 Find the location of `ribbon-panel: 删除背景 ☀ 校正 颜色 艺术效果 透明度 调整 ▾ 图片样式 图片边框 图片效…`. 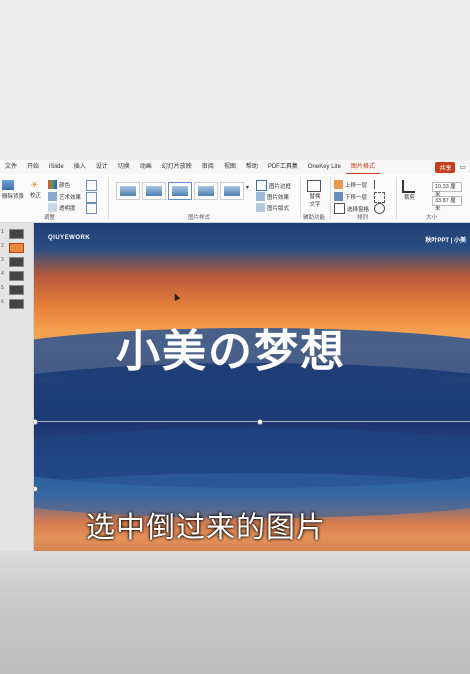

ribbon-panel: 删除背景 ☀ 校正 颜色 艺术效果 透明度 调整 ▾ 图片样式 图片边框 图片效… is located at coordinates (235, 198).